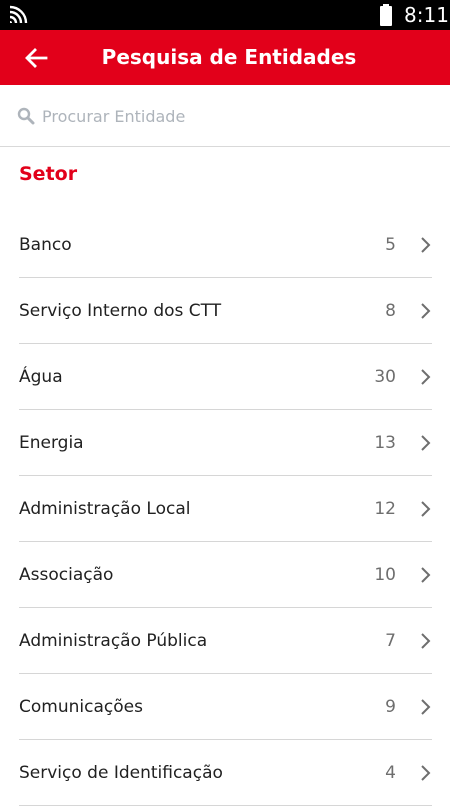 The width and height of the screenshot is (450, 806). I want to click on list-item-count: 13, so click(385, 443).